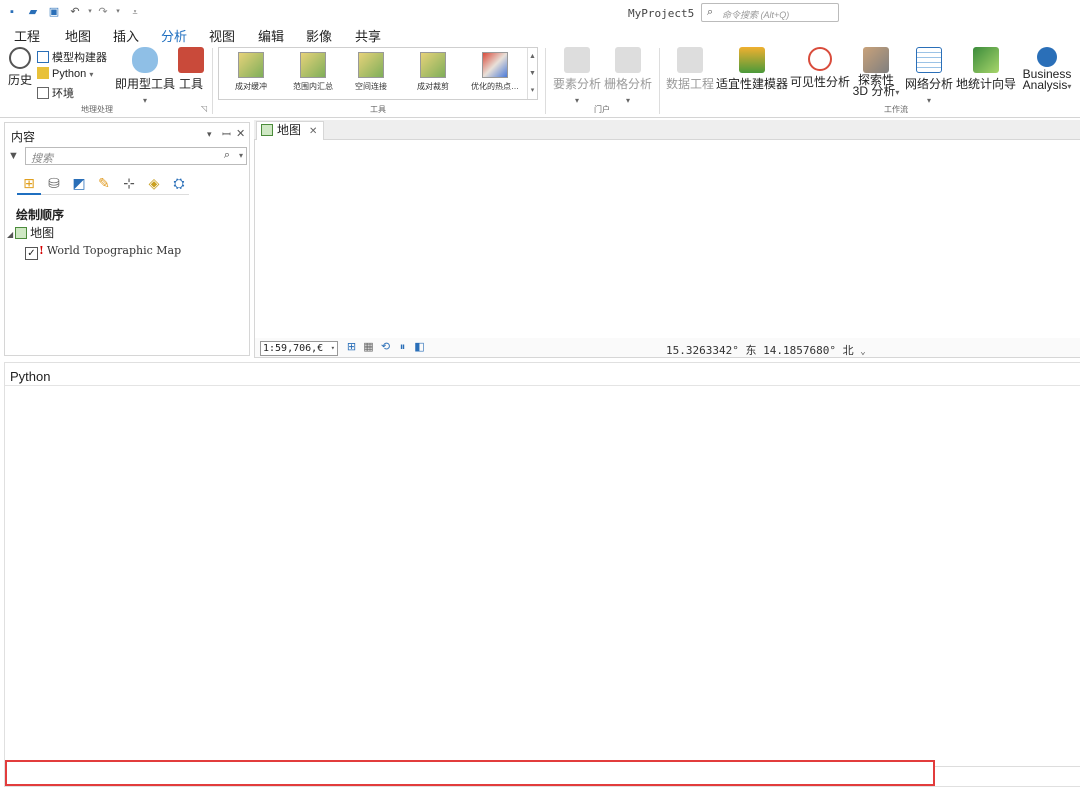 This screenshot has height=787, width=1080. I want to click on environments-icon, so click(43, 93).